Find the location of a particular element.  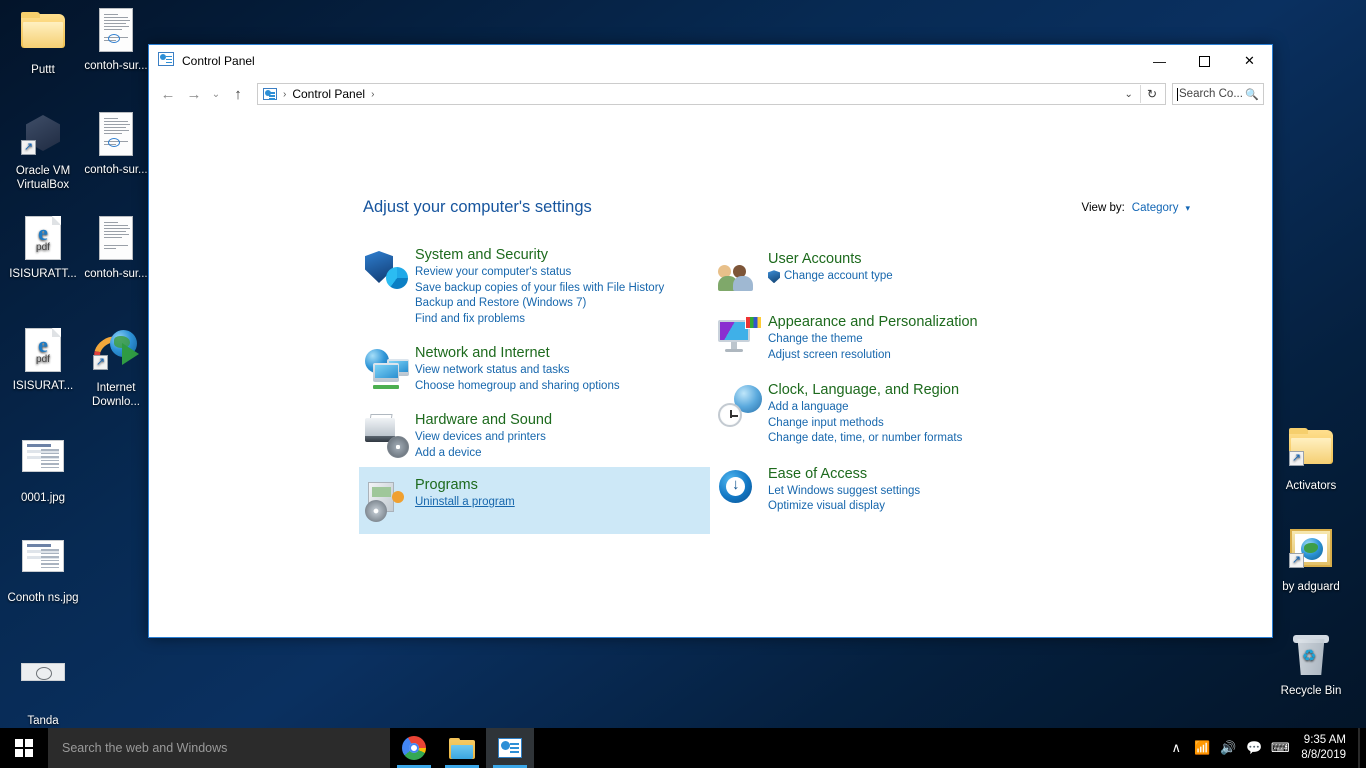

back-button: ← is located at coordinates (168, 94).